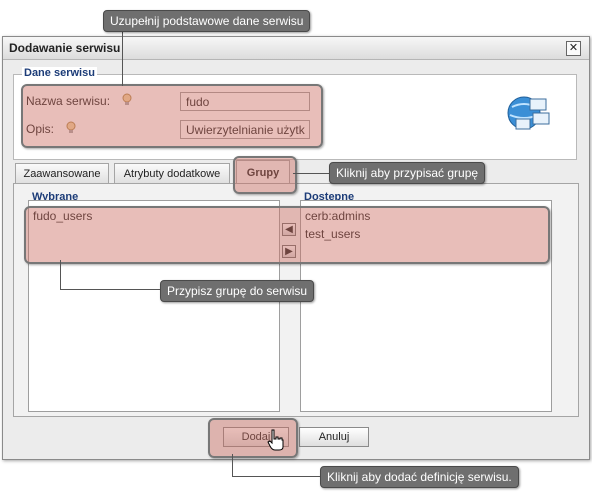 The image size is (592, 502). What do you see at coordinates (59, 73) in the screenshot?
I see `service-data-legend: Dane serwisu` at bounding box center [59, 73].